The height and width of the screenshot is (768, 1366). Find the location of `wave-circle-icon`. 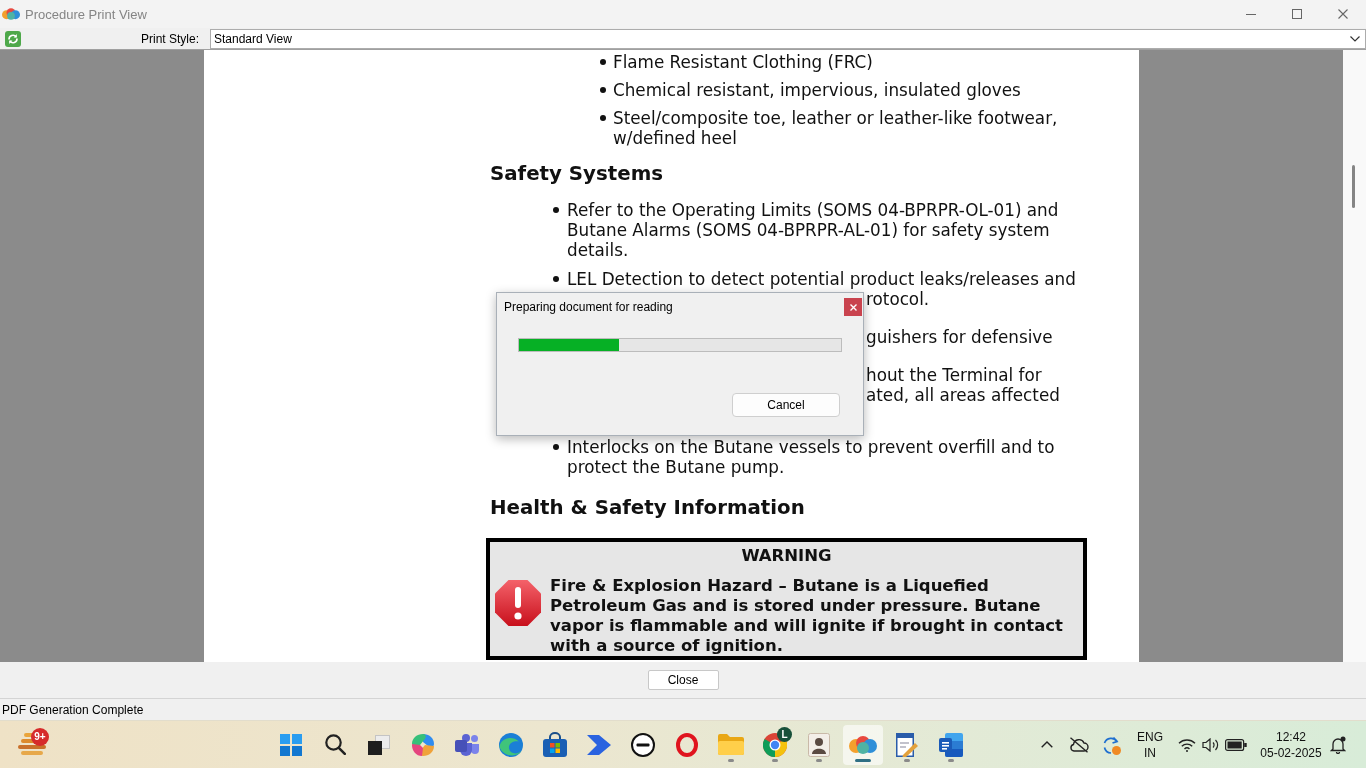

wave-circle-icon is located at coordinates (511, 744).